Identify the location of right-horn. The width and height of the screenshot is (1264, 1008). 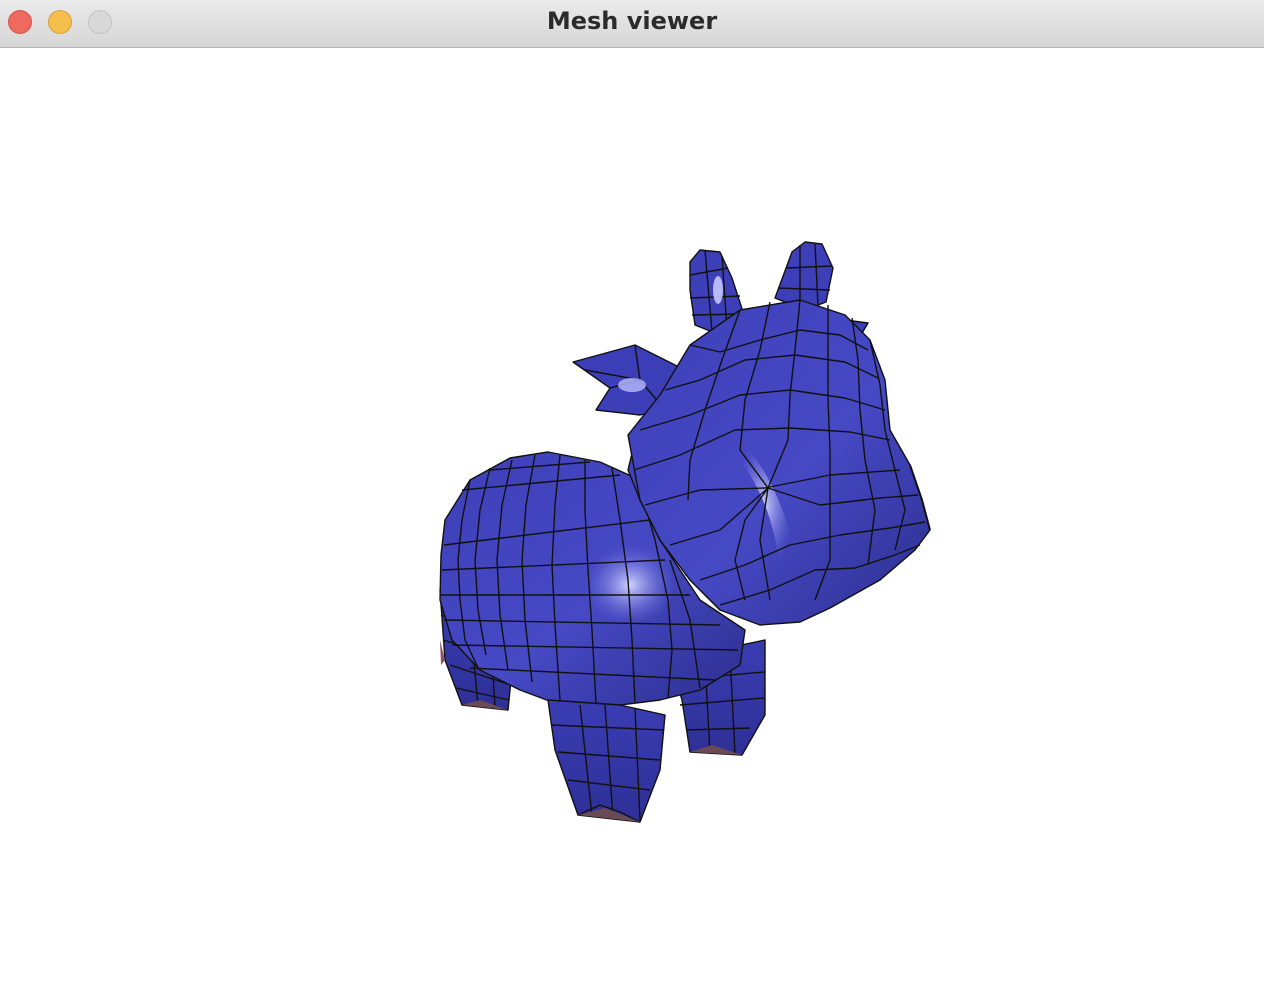
(804, 276).